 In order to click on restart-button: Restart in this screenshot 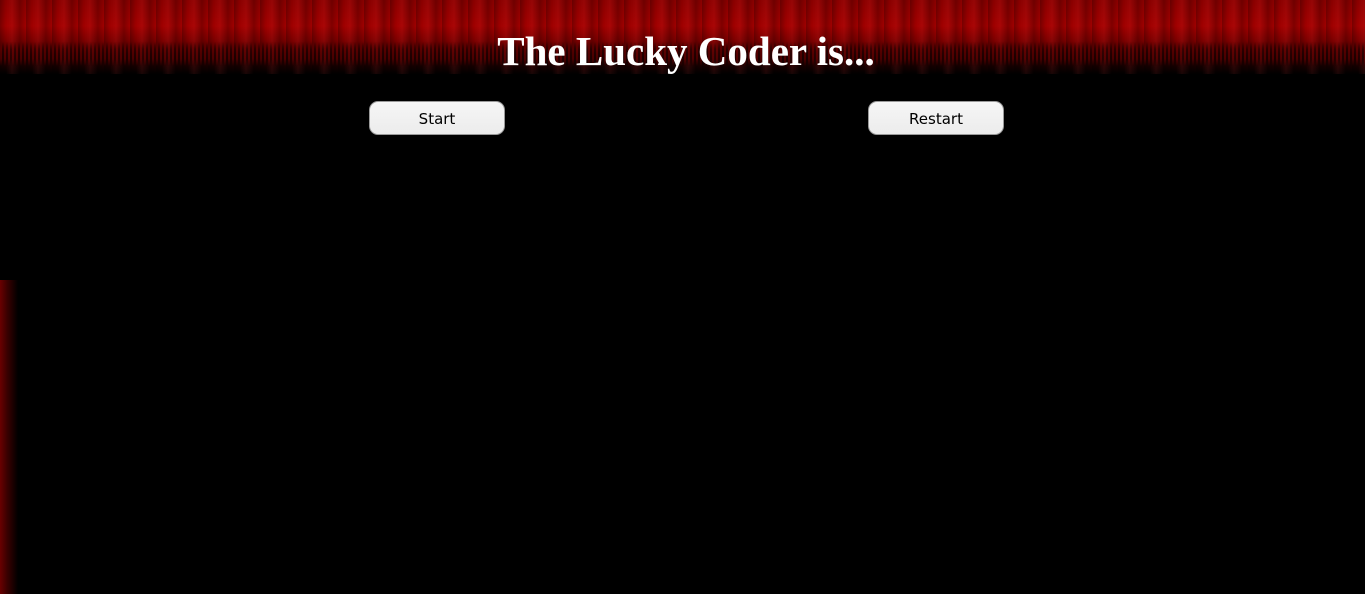, I will do `click(936, 118)`.